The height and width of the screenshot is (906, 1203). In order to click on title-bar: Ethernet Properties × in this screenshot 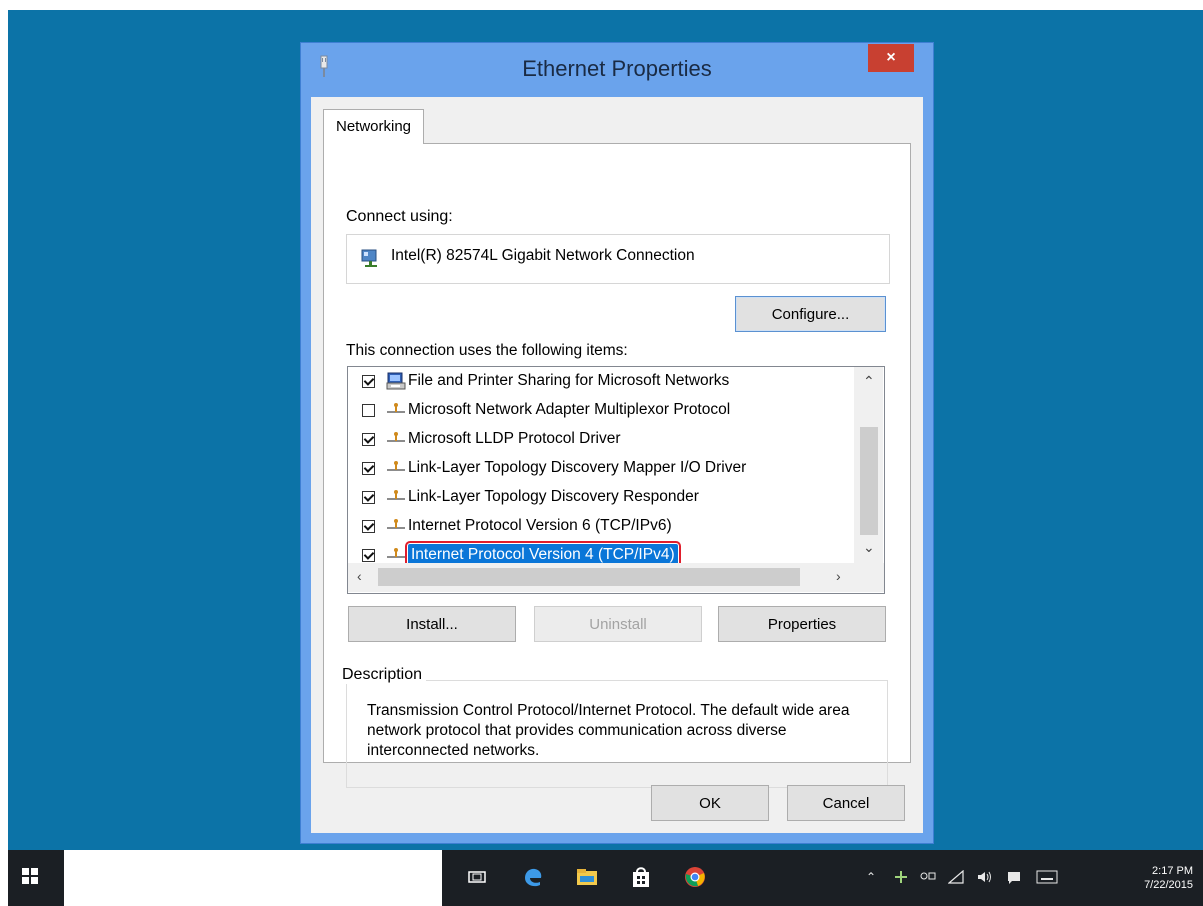, I will do `click(617, 70)`.